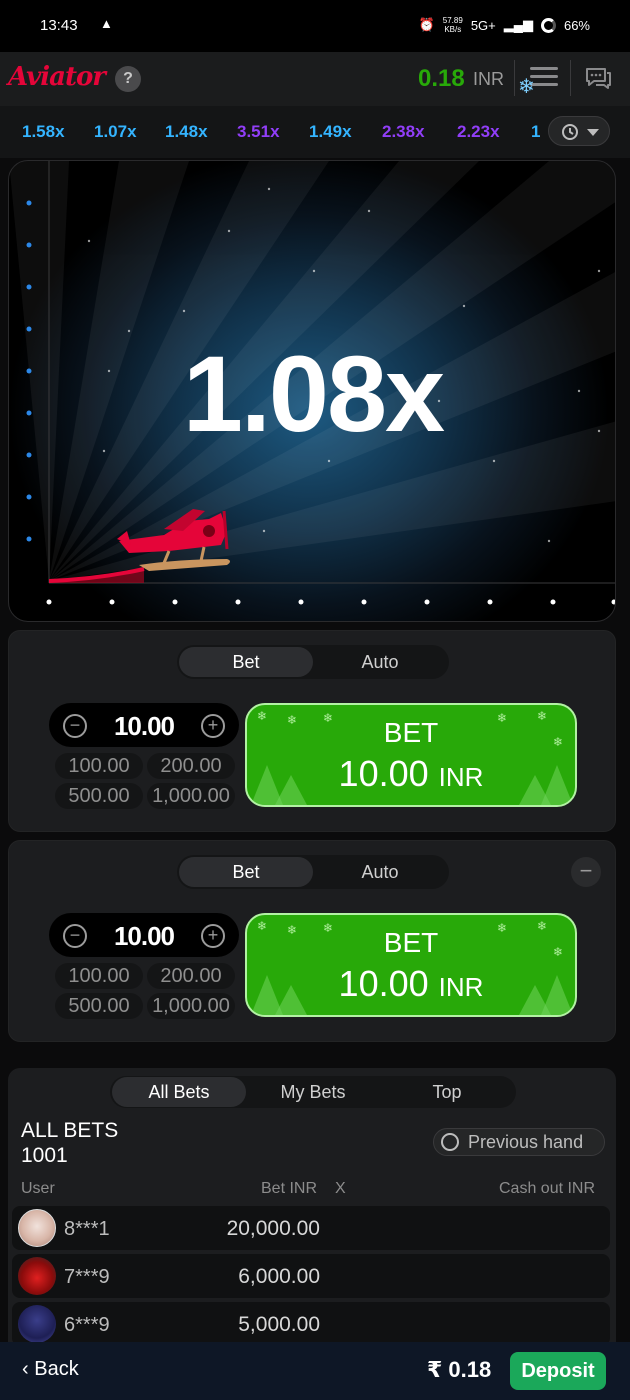 This screenshot has height=1400, width=630. I want to click on table-row: 6***9 5,000.00, so click(311, 1324).